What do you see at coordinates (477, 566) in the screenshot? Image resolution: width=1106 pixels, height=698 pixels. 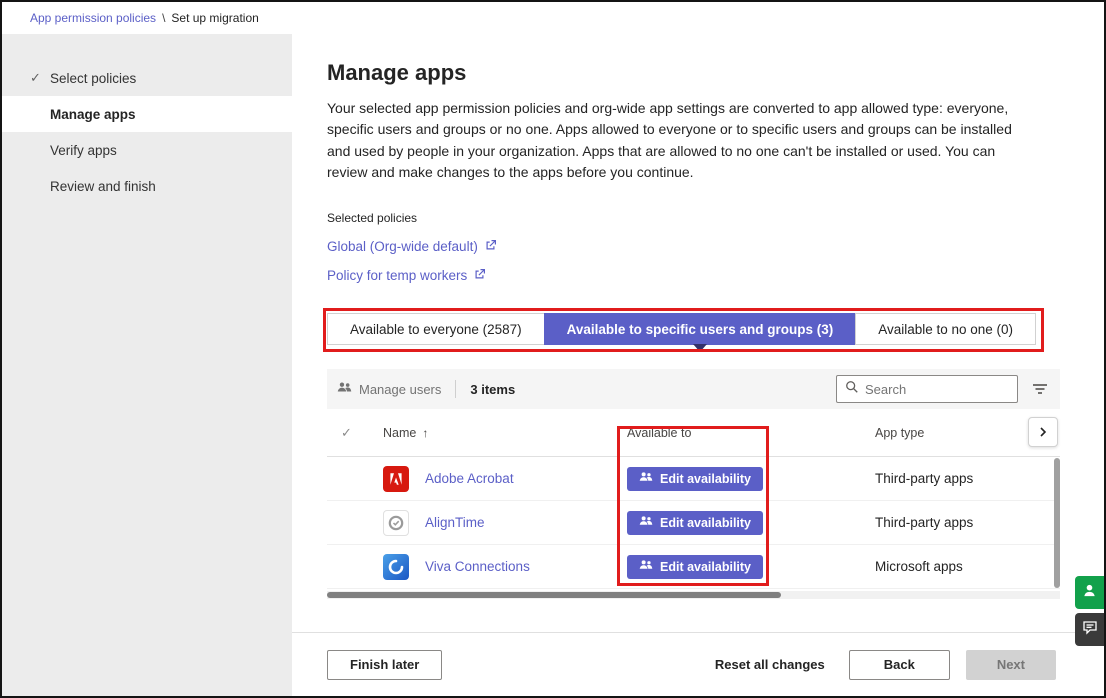 I see `app-name-link: Viva Connections` at bounding box center [477, 566].